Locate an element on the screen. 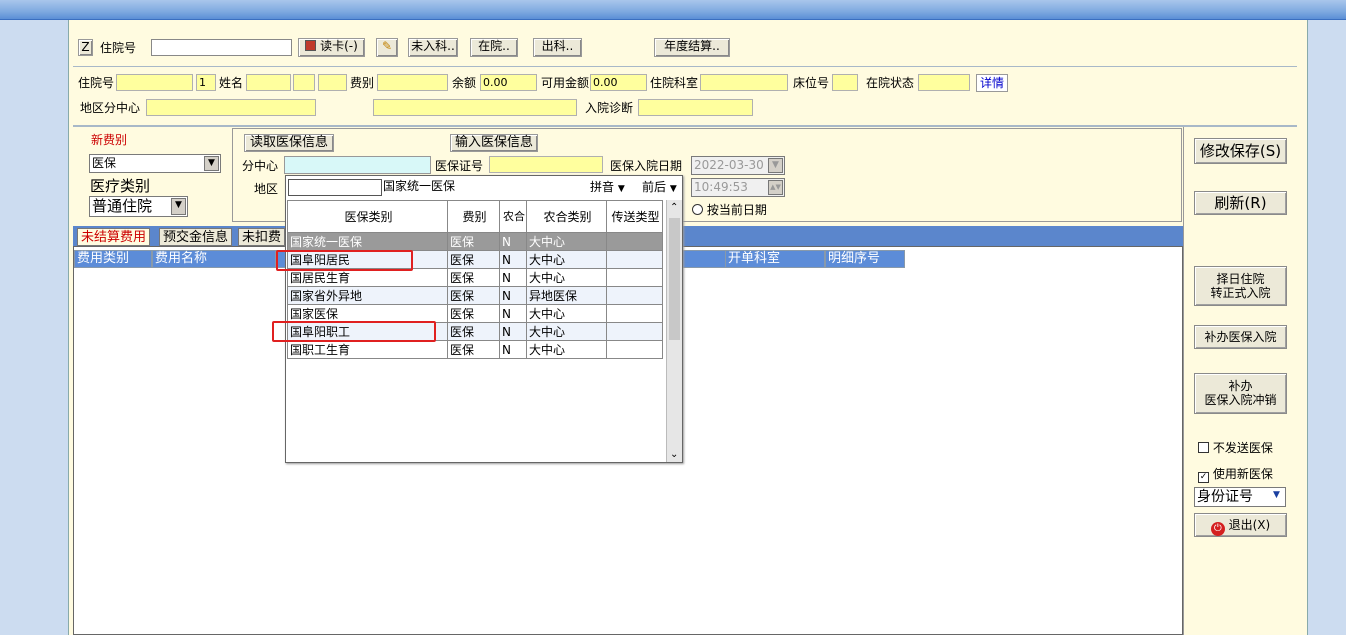 The image size is (1346, 635). fee-type-field is located at coordinates (412, 82).